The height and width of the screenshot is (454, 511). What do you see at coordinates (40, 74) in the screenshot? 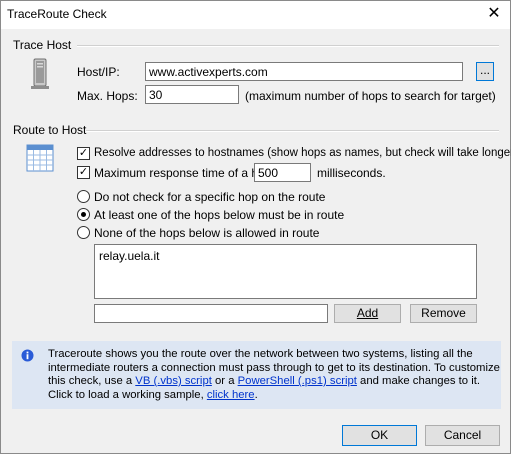
I see `server-icon` at bounding box center [40, 74].